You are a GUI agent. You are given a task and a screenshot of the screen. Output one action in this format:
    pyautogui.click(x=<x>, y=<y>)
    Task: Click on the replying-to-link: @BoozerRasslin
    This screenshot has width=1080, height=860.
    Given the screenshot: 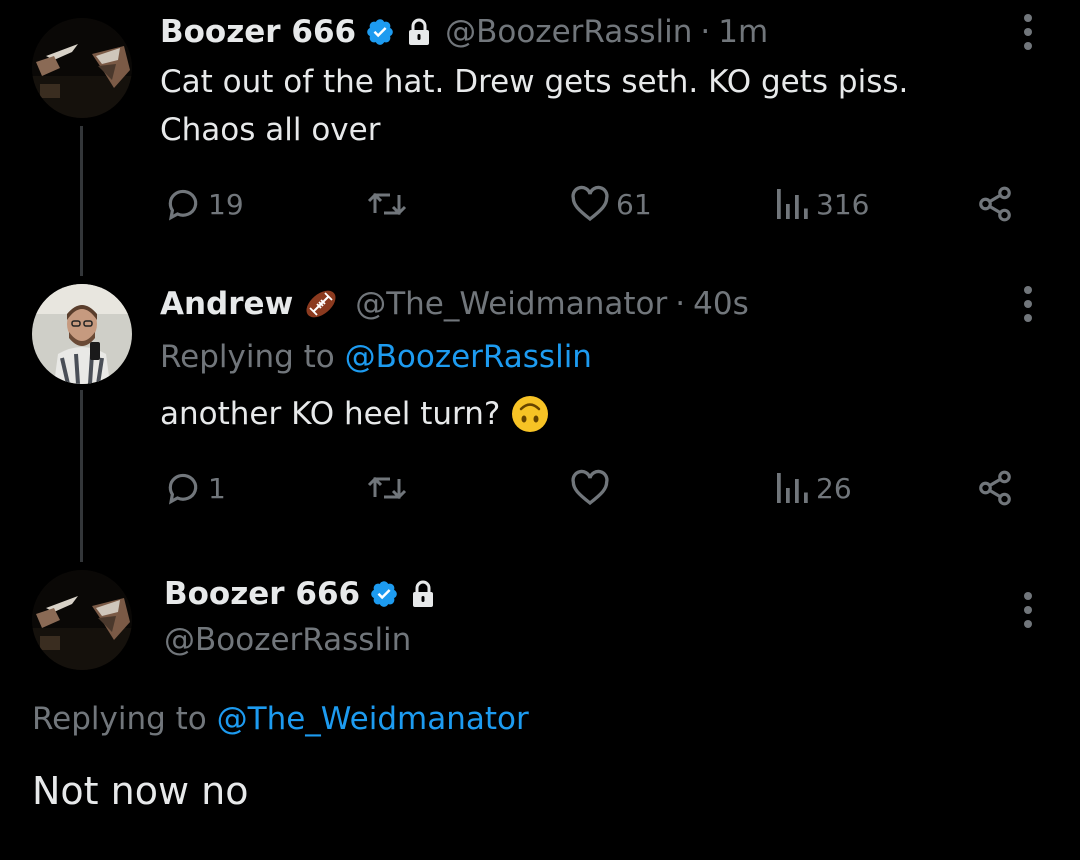 What is the action you would take?
    pyautogui.click(x=468, y=357)
    